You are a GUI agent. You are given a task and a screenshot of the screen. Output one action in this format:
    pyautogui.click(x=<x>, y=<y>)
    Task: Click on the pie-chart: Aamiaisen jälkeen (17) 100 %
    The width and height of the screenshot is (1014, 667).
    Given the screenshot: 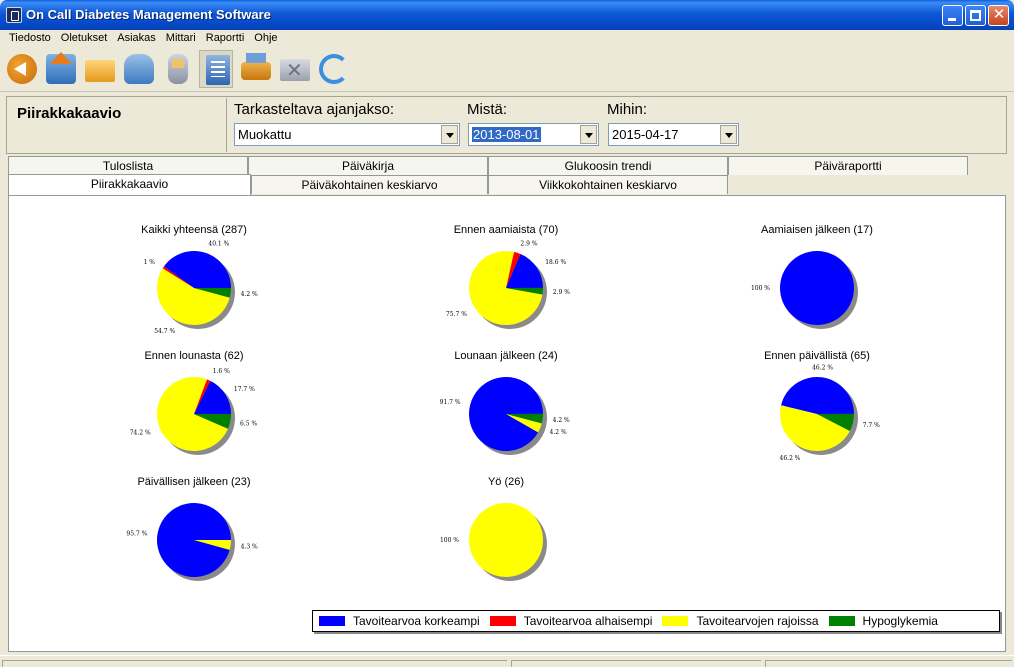 What is the action you would take?
    pyautogui.click(x=817, y=284)
    